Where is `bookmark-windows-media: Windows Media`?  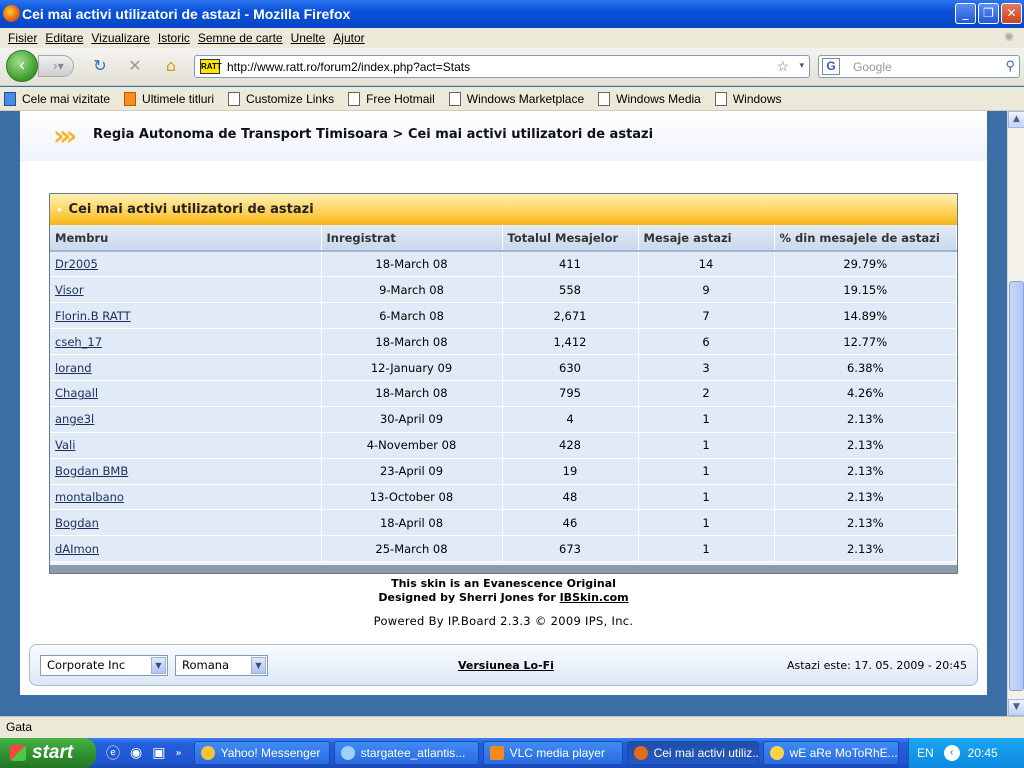 bookmark-windows-media: Windows Media is located at coordinates (649, 98).